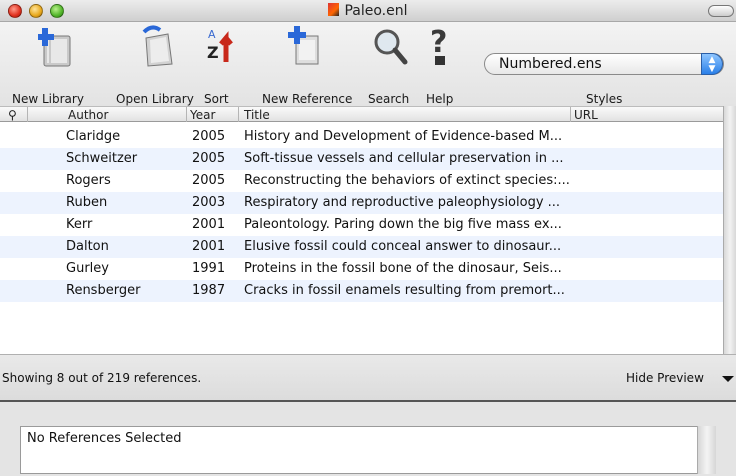 The width and height of the screenshot is (736, 476). What do you see at coordinates (102, 158) in the screenshot?
I see `row-author: Schweitzer` at bounding box center [102, 158].